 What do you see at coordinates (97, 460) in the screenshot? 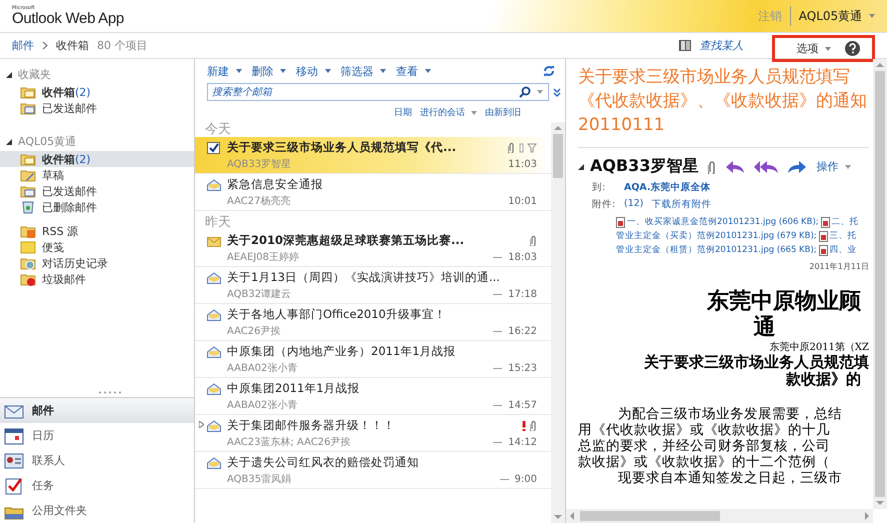
I see `nav-button: 联系人` at bounding box center [97, 460].